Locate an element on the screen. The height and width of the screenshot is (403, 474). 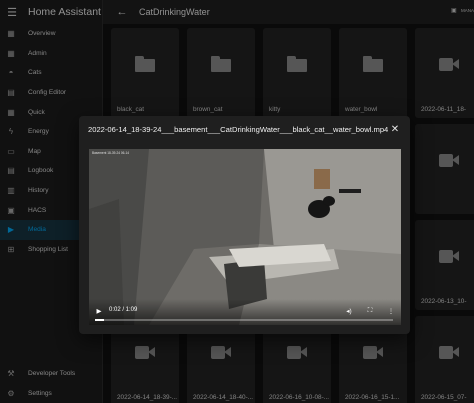
video-controls: ▶ 0:02 / 1:09 ◂) ⛶ ⋮ is located at coordinates (245, 312).